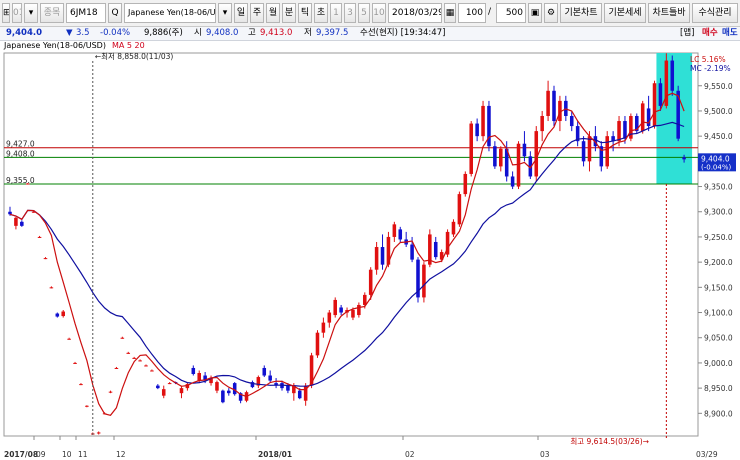 This screenshot has height=460, width=740. I want to click on series-title: Japanese Yen(18-06/USD), so click(55, 45).